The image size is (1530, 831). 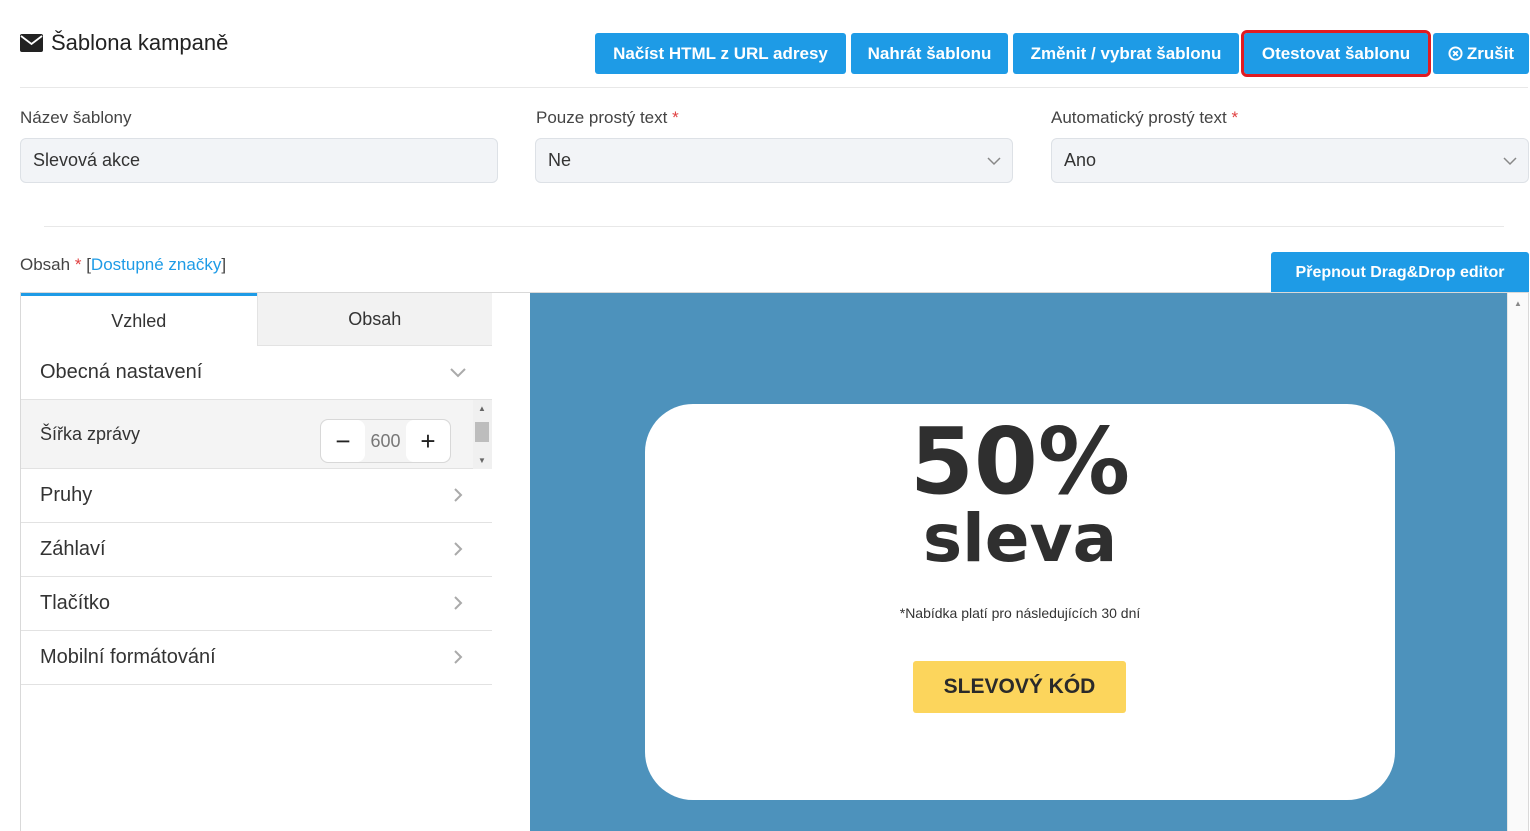 I want to click on bracket-close: ], so click(x=224, y=264).